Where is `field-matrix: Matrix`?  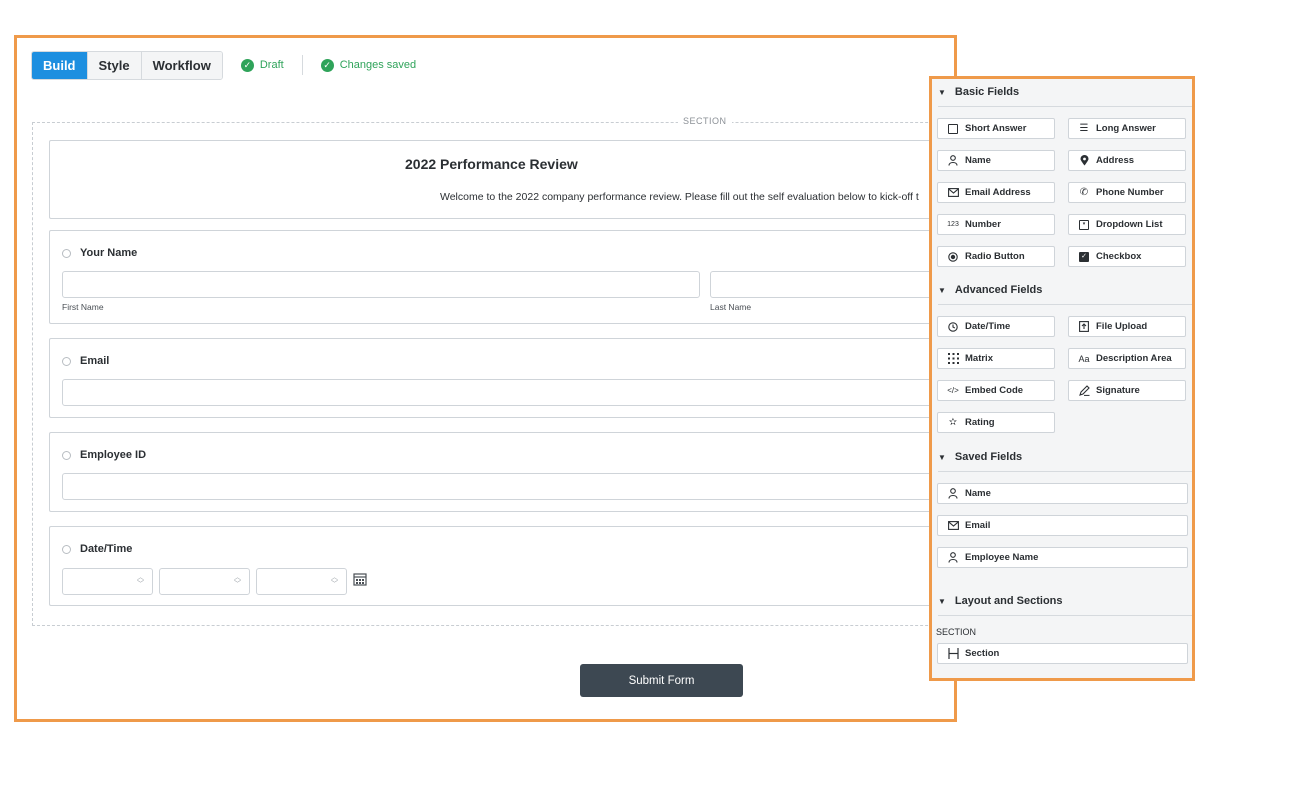
field-matrix: Matrix is located at coordinates (996, 358).